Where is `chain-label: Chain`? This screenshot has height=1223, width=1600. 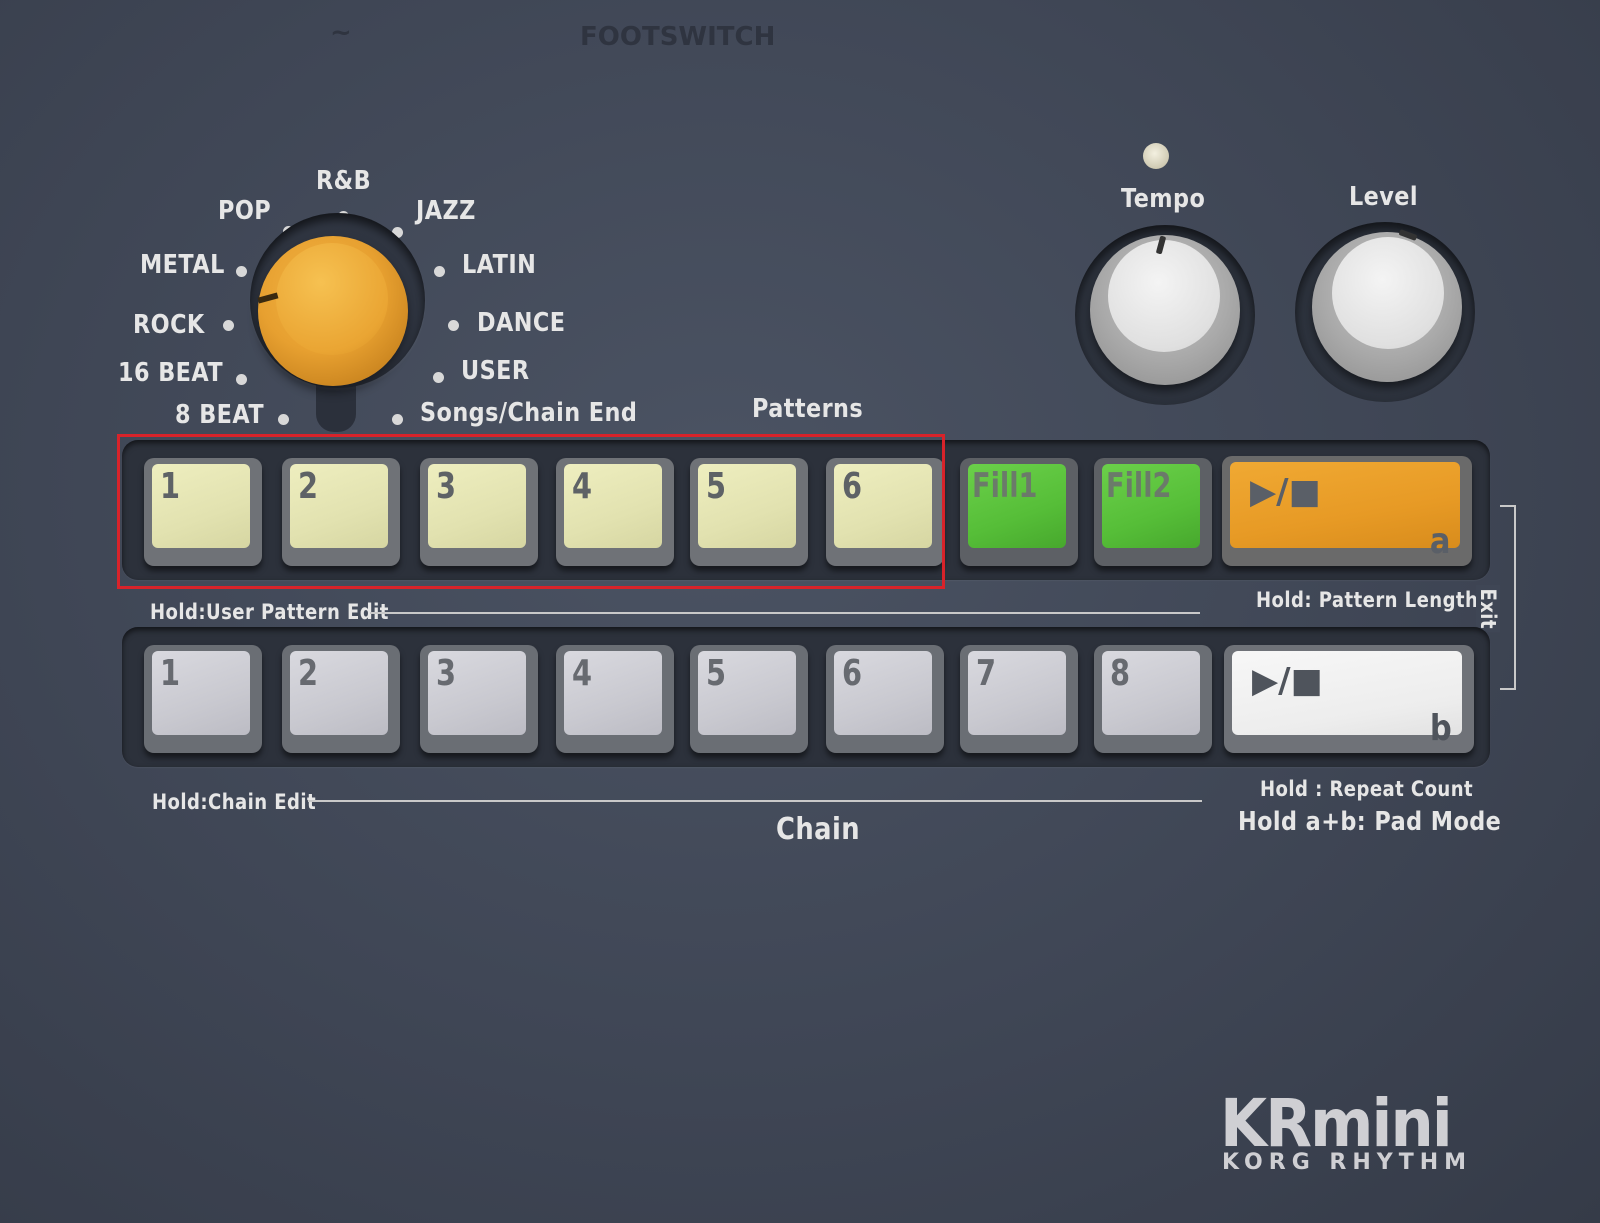 chain-label: Chain is located at coordinates (818, 829).